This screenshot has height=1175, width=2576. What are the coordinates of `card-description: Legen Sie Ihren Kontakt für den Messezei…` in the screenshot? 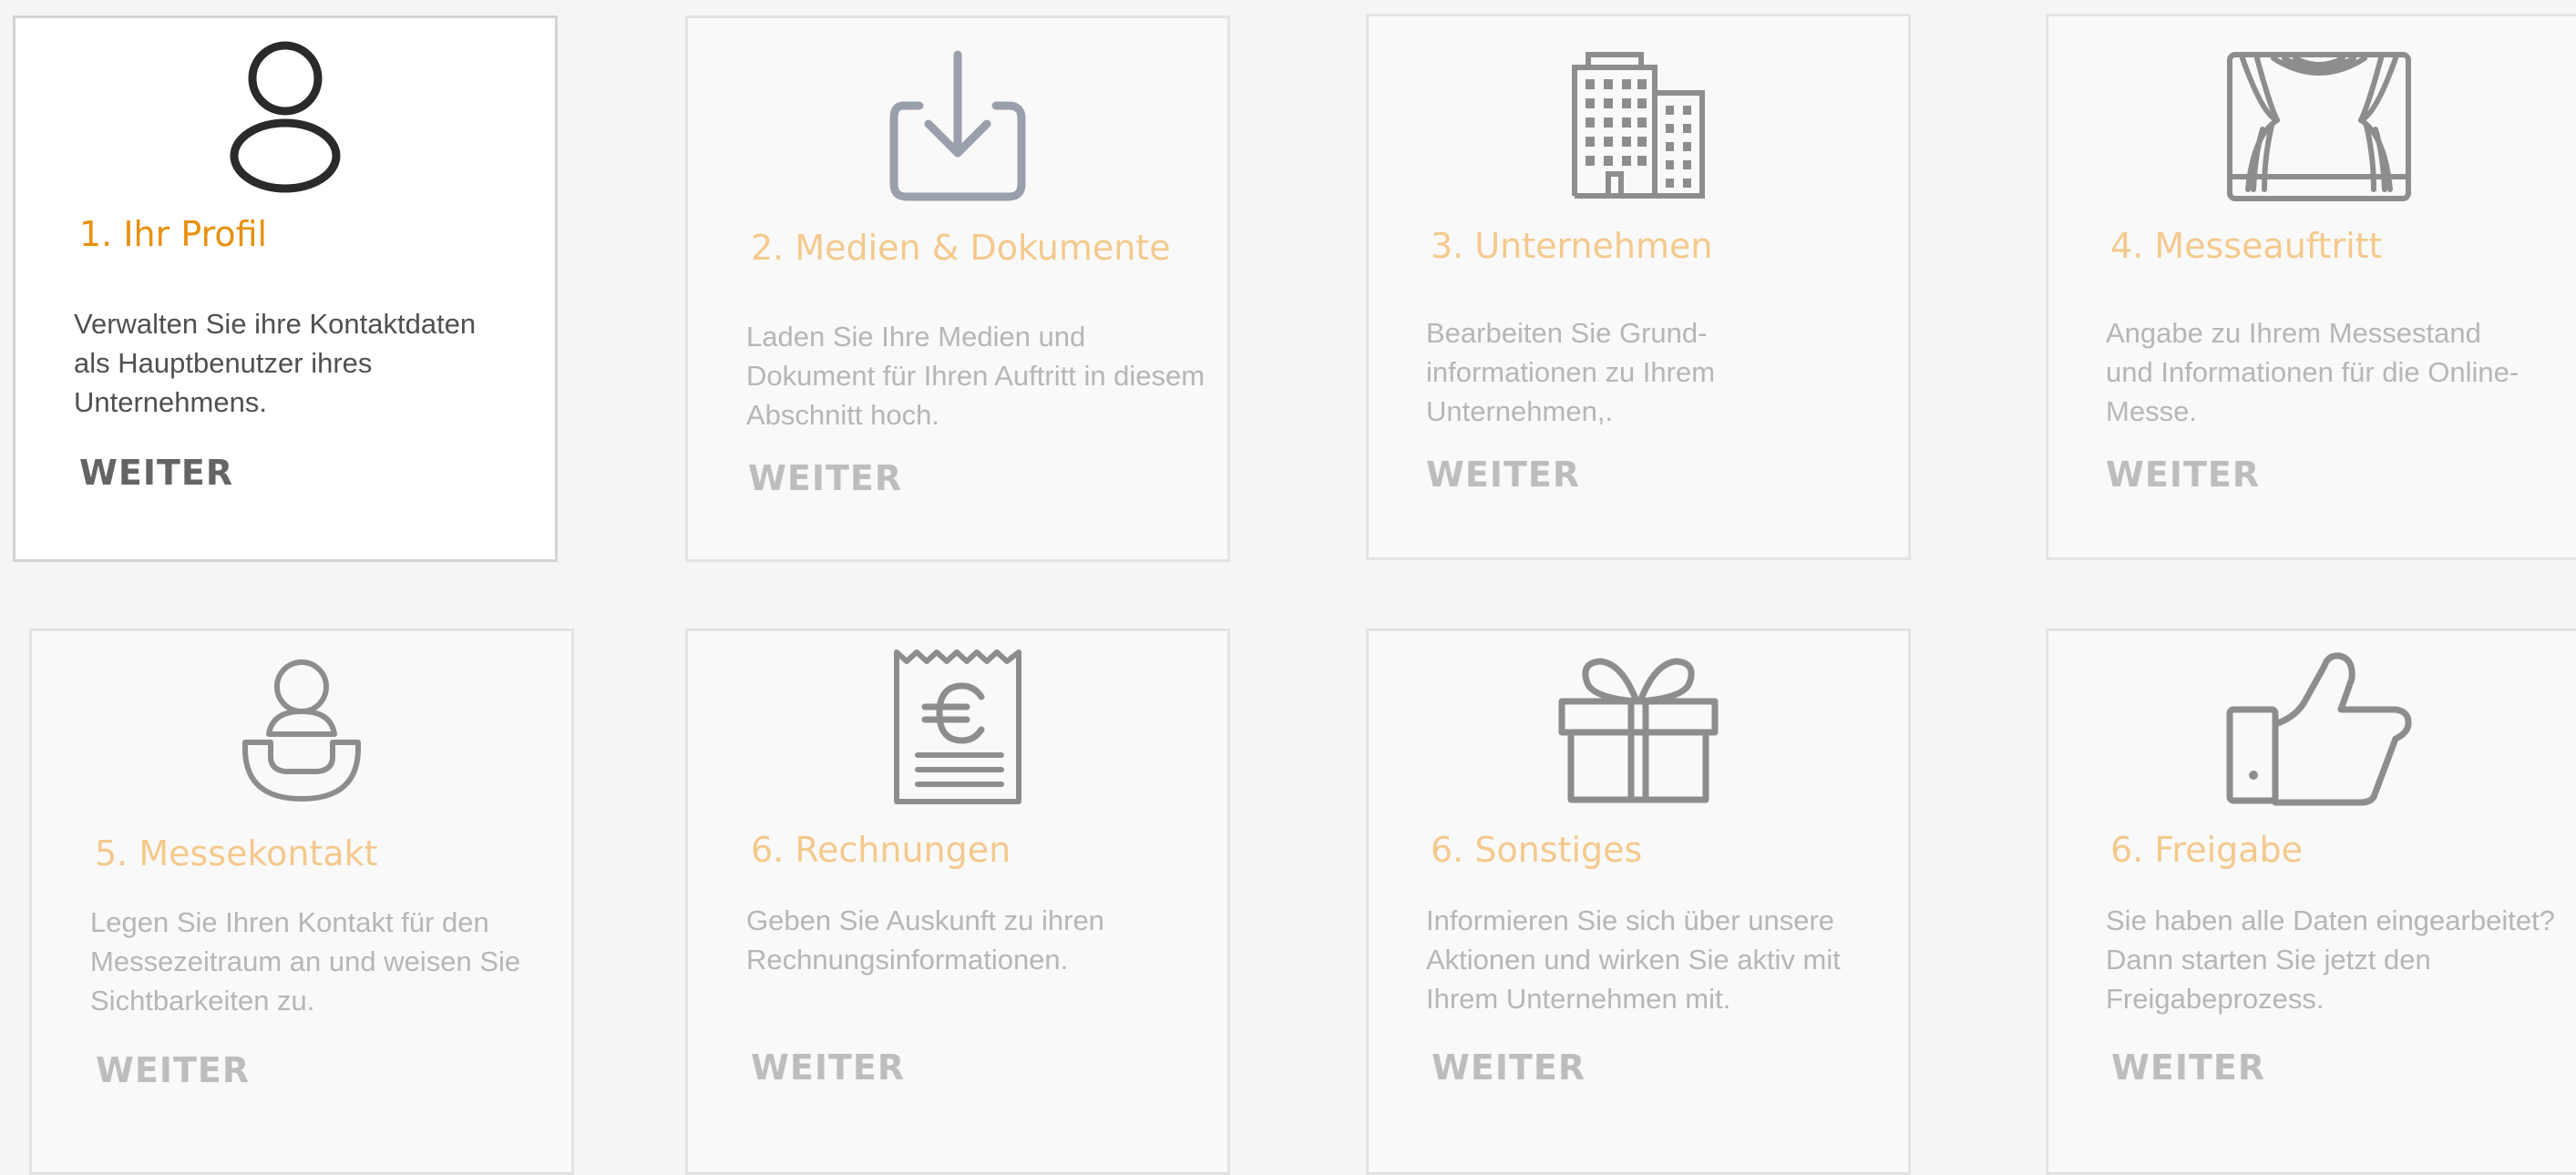 It's located at (306, 961).